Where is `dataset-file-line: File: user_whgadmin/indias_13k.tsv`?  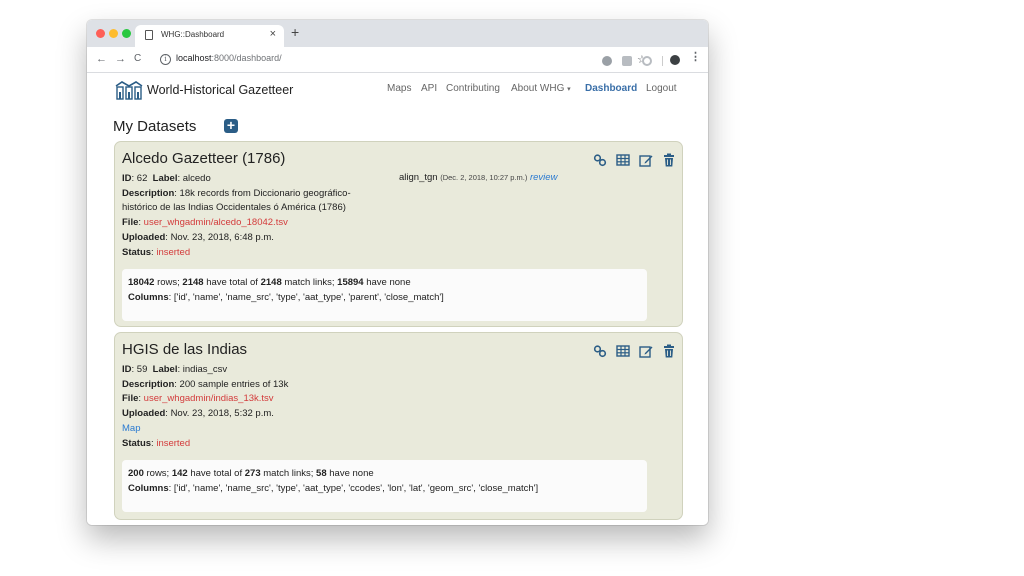
dataset-file-line: File: user_whgadmin/indias_13k.tsv is located at coordinates (198, 398).